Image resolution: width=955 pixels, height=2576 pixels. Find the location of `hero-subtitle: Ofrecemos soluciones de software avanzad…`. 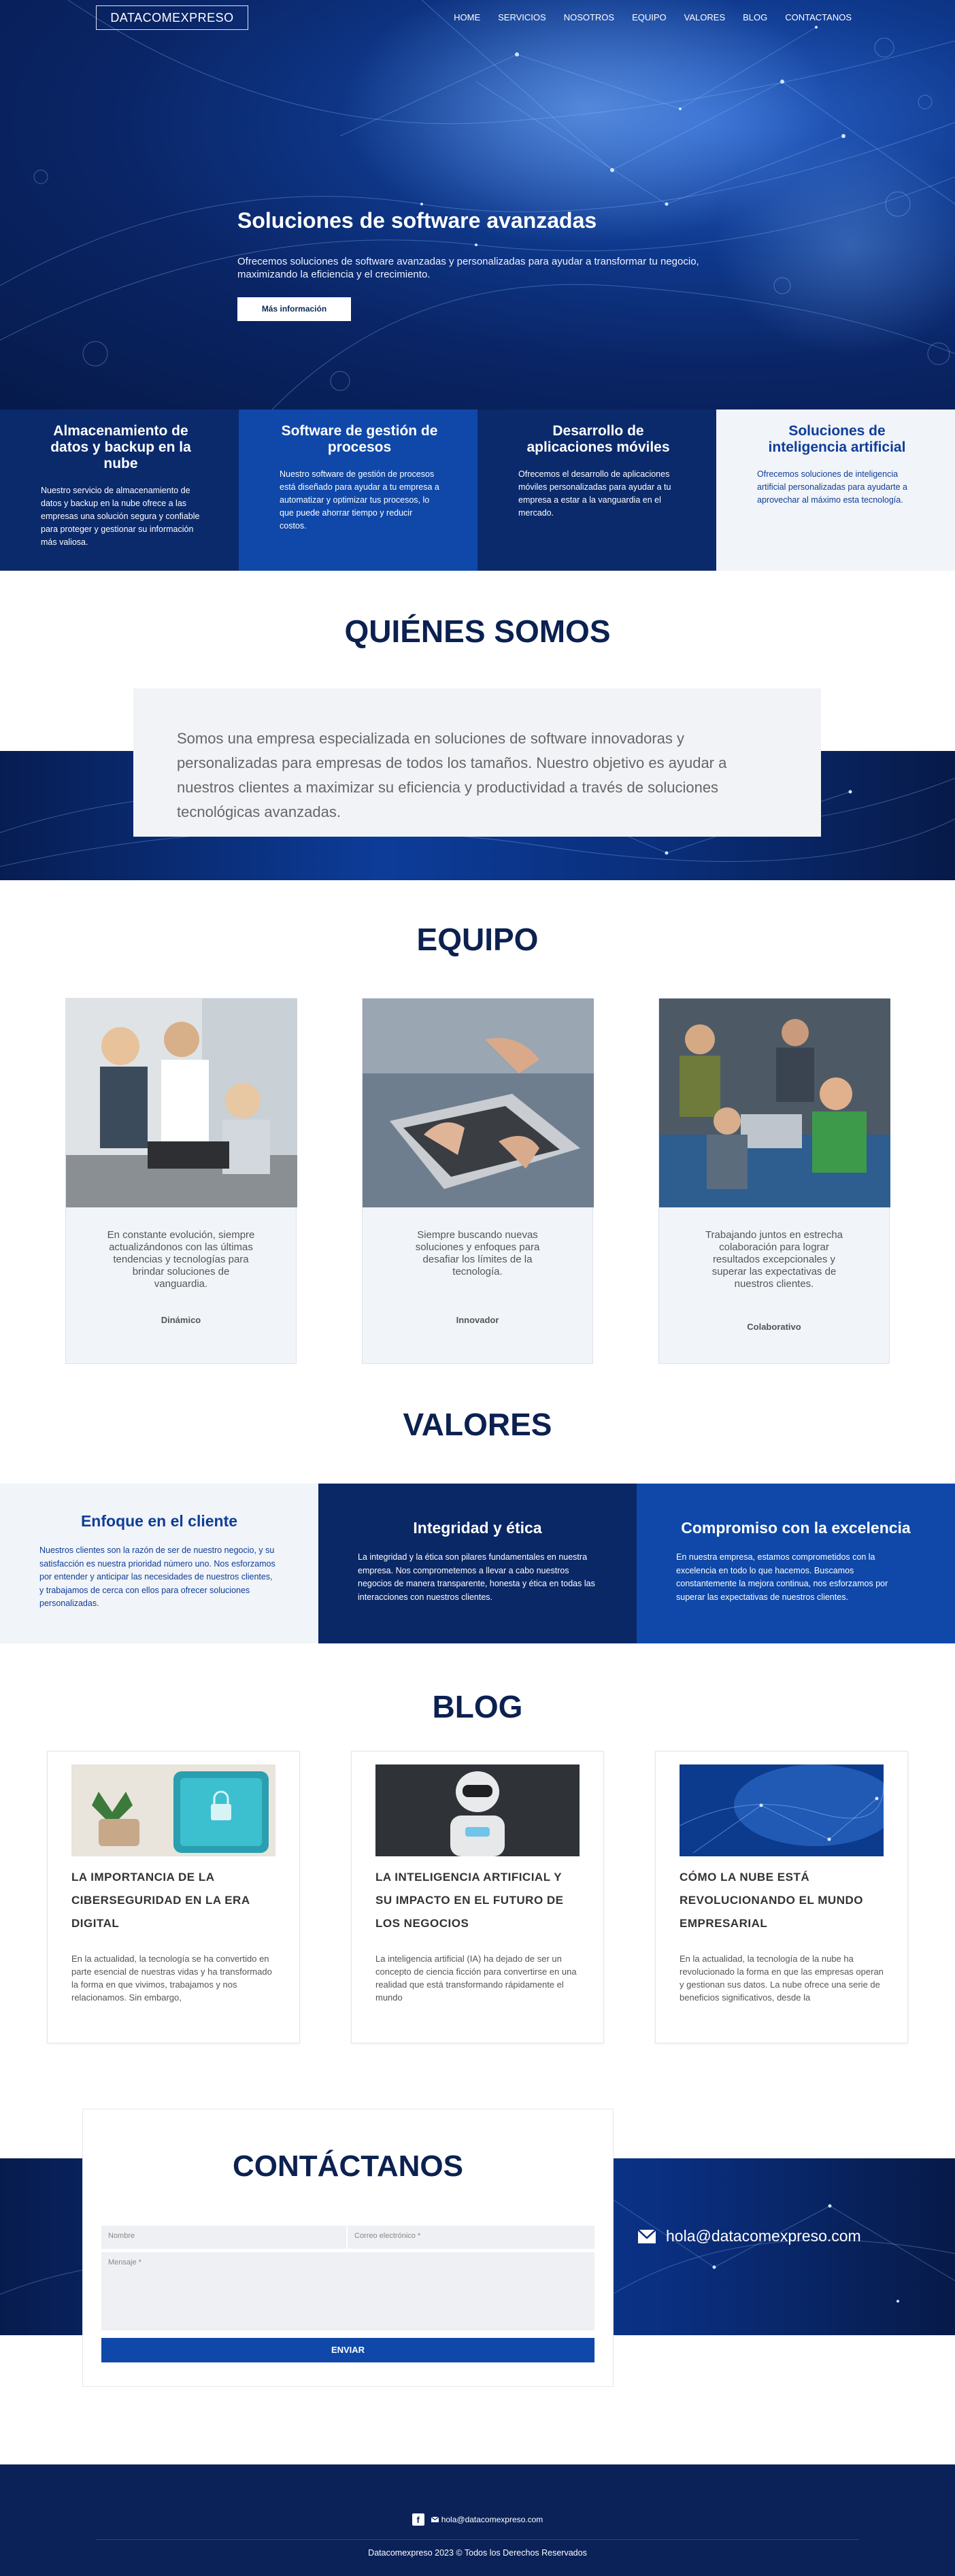

hero-subtitle: Ofrecemos soluciones de software avanzad… is located at coordinates (468, 268).